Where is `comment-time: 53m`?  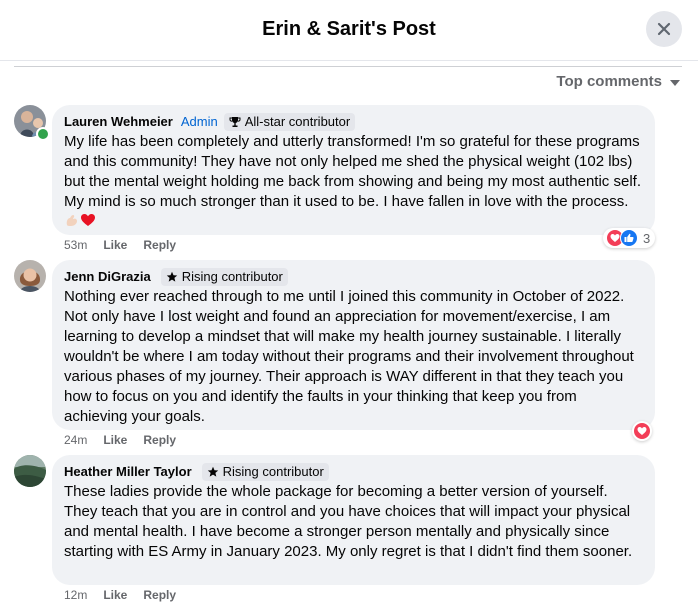 comment-time: 53m is located at coordinates (75, 245).